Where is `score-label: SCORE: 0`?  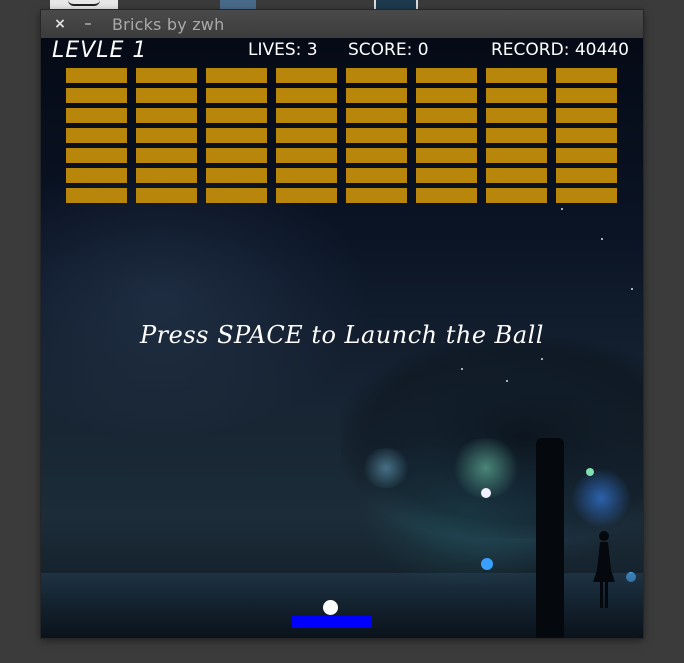 score-label: SCORE: 0 is located at coordinates (388, 50).